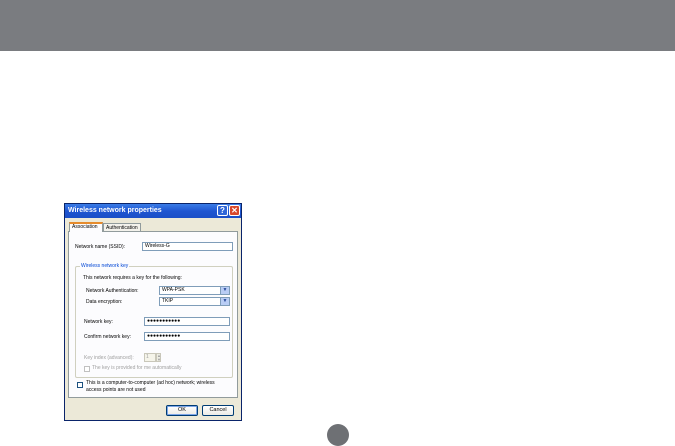 Image resolution: width=675 pixels, height=446 pixels. What do you see at coordinates (115, 210) in the screenshot?
I see `dialog-title: Wireless network properties` at bounding box center [115, 210].